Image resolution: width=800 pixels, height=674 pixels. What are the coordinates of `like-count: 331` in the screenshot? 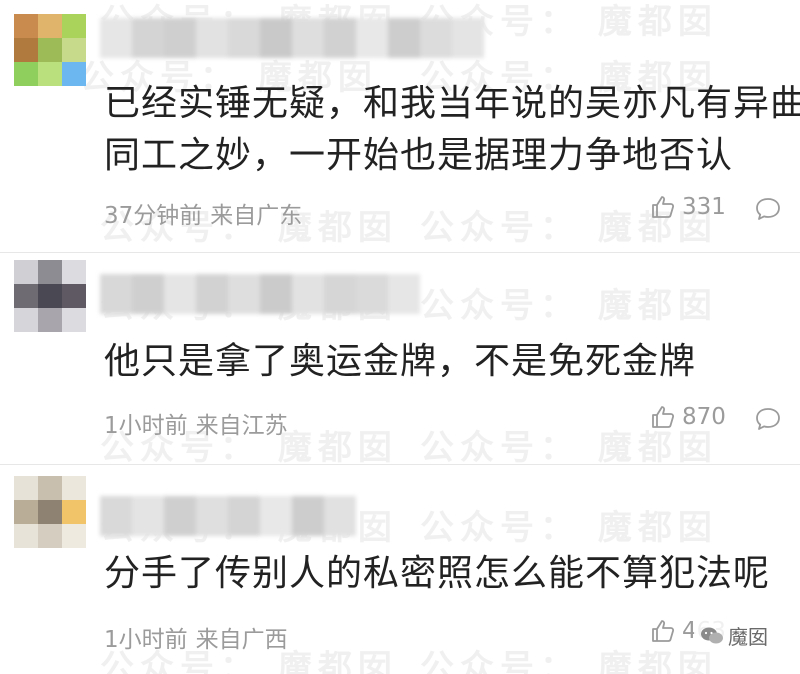 It's located at (704, 207).